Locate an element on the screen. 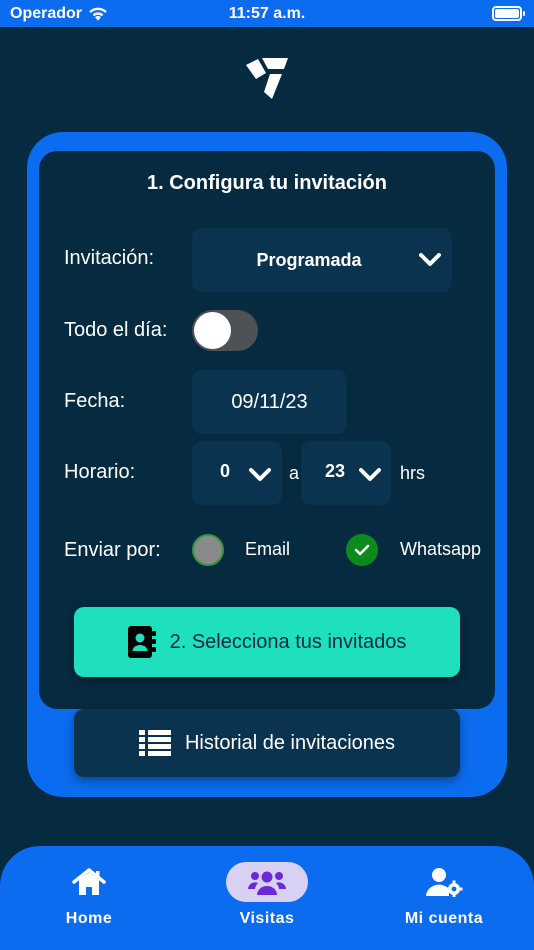  status-bar: Operador 11:57 a.m. is located at coordinates (267, 13).